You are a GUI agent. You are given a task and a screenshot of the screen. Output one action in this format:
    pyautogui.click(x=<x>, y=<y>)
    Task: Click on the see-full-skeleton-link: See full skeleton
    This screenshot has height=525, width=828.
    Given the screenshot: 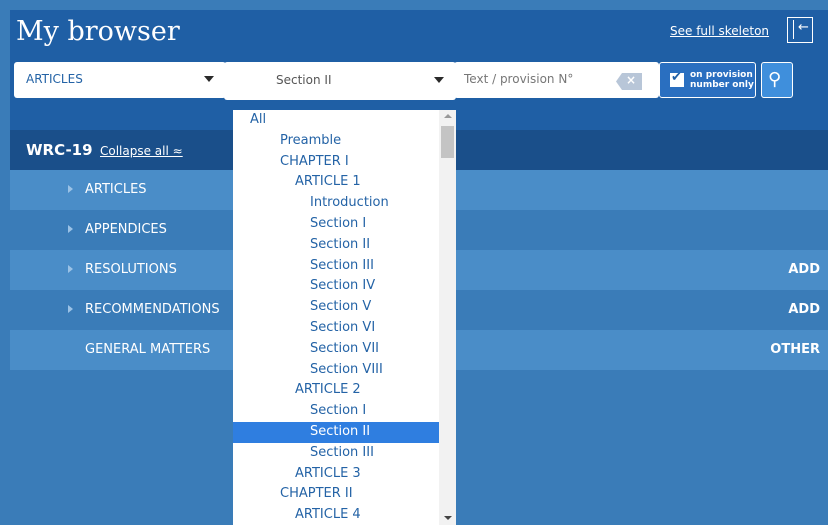 What is the action you would take?
    pyautogui.click(x=719, y=31)
    